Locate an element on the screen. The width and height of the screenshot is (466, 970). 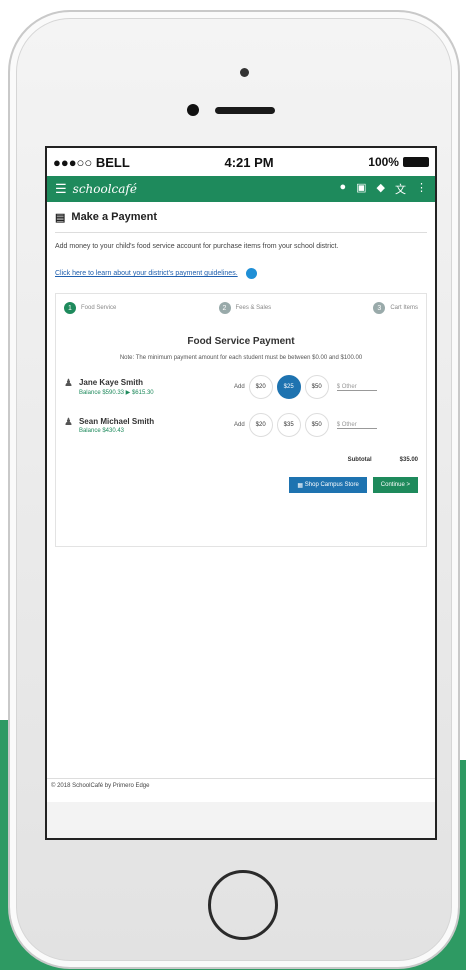
student-info: ♟ Sean Michael Smith Balance $430.43 is located at coordinates (149, 425).